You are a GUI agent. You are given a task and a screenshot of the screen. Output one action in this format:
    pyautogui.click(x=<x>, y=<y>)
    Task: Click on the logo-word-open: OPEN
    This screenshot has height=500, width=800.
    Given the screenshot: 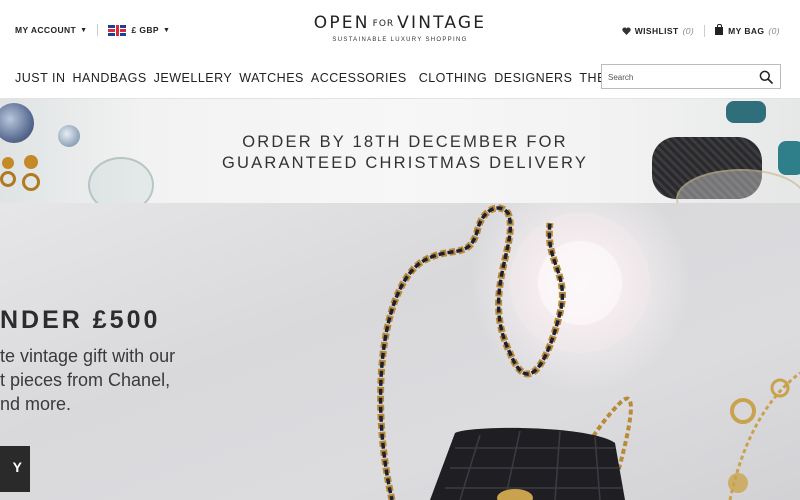 What is the action you would take?
    pyautogui.click(x=341, y=23)
    